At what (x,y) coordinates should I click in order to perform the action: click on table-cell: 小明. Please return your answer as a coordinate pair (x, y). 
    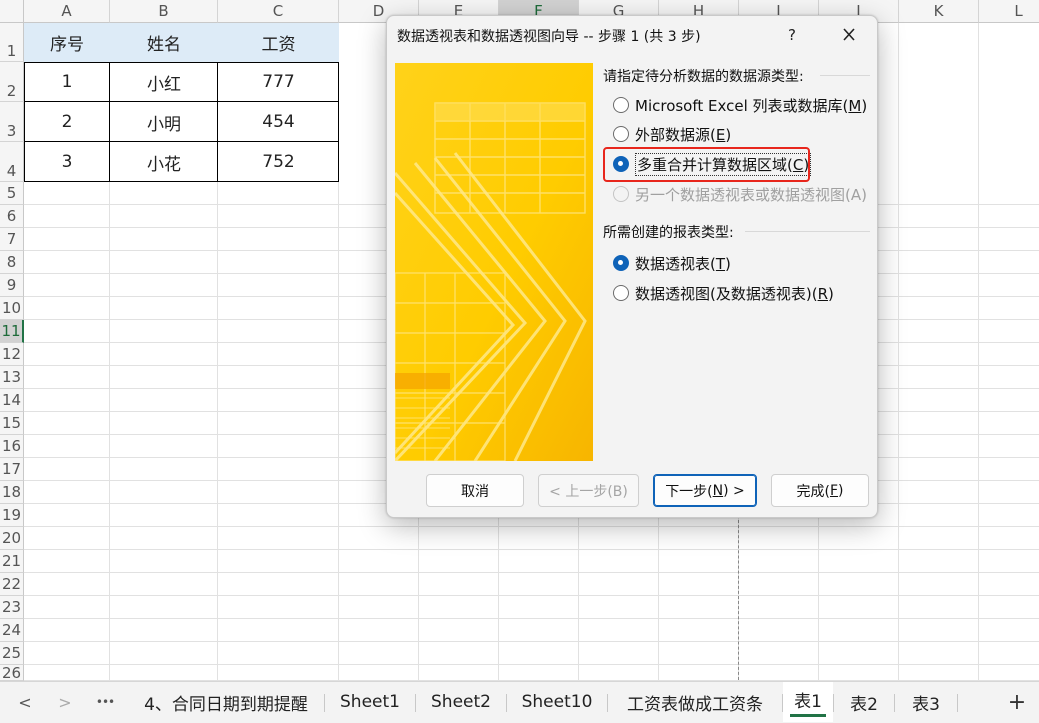
    Looking at the image, I should click on (164, 122).